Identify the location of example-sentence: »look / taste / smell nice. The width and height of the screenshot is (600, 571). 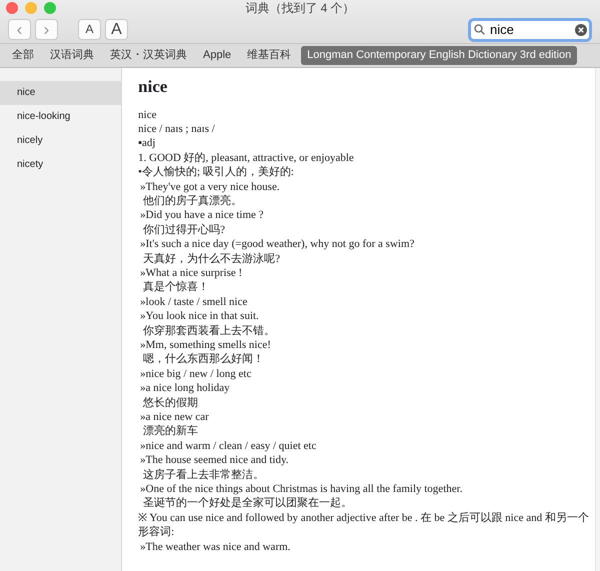
(193, 302).